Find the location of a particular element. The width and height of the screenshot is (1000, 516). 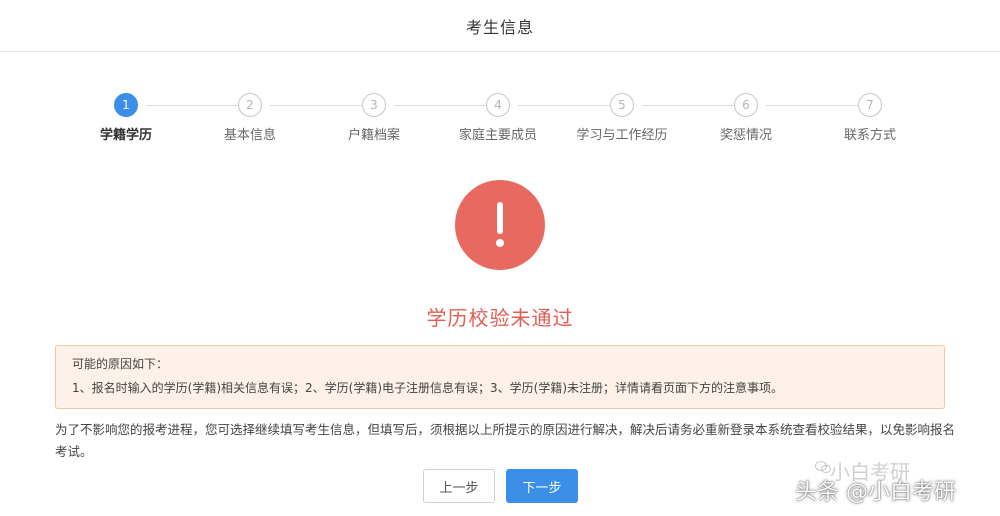

result-title: 学历校验未通过 is located at coordinates (500, 318).